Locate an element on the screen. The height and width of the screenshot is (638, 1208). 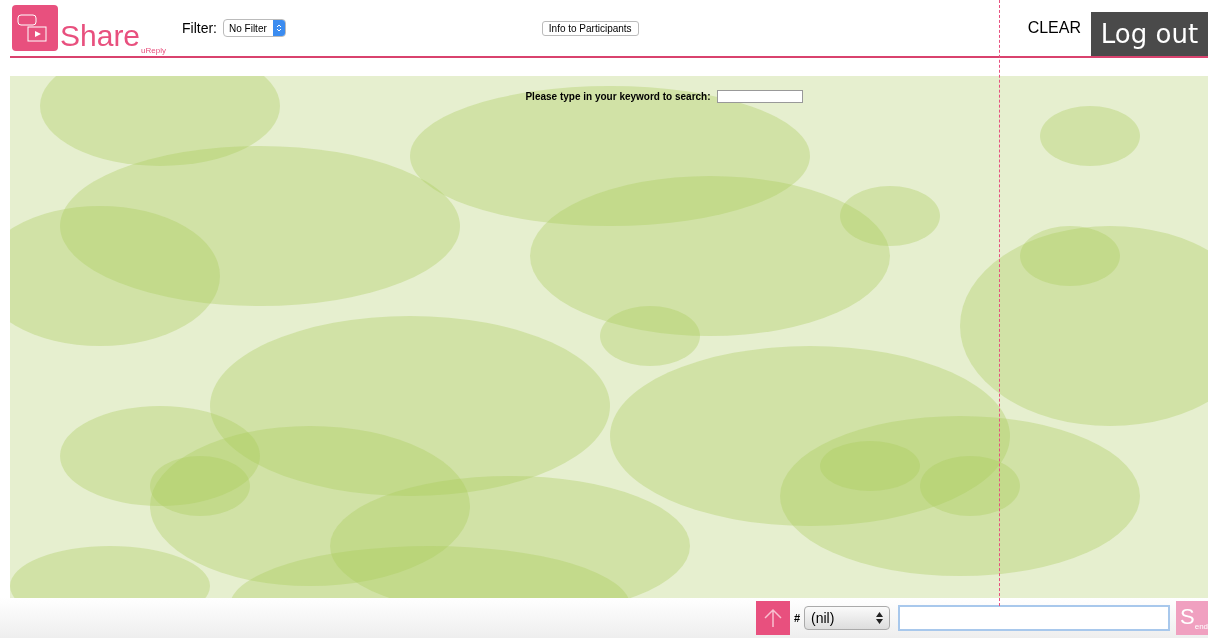
filter-select: No Filter is located at coordinates (254, 28).